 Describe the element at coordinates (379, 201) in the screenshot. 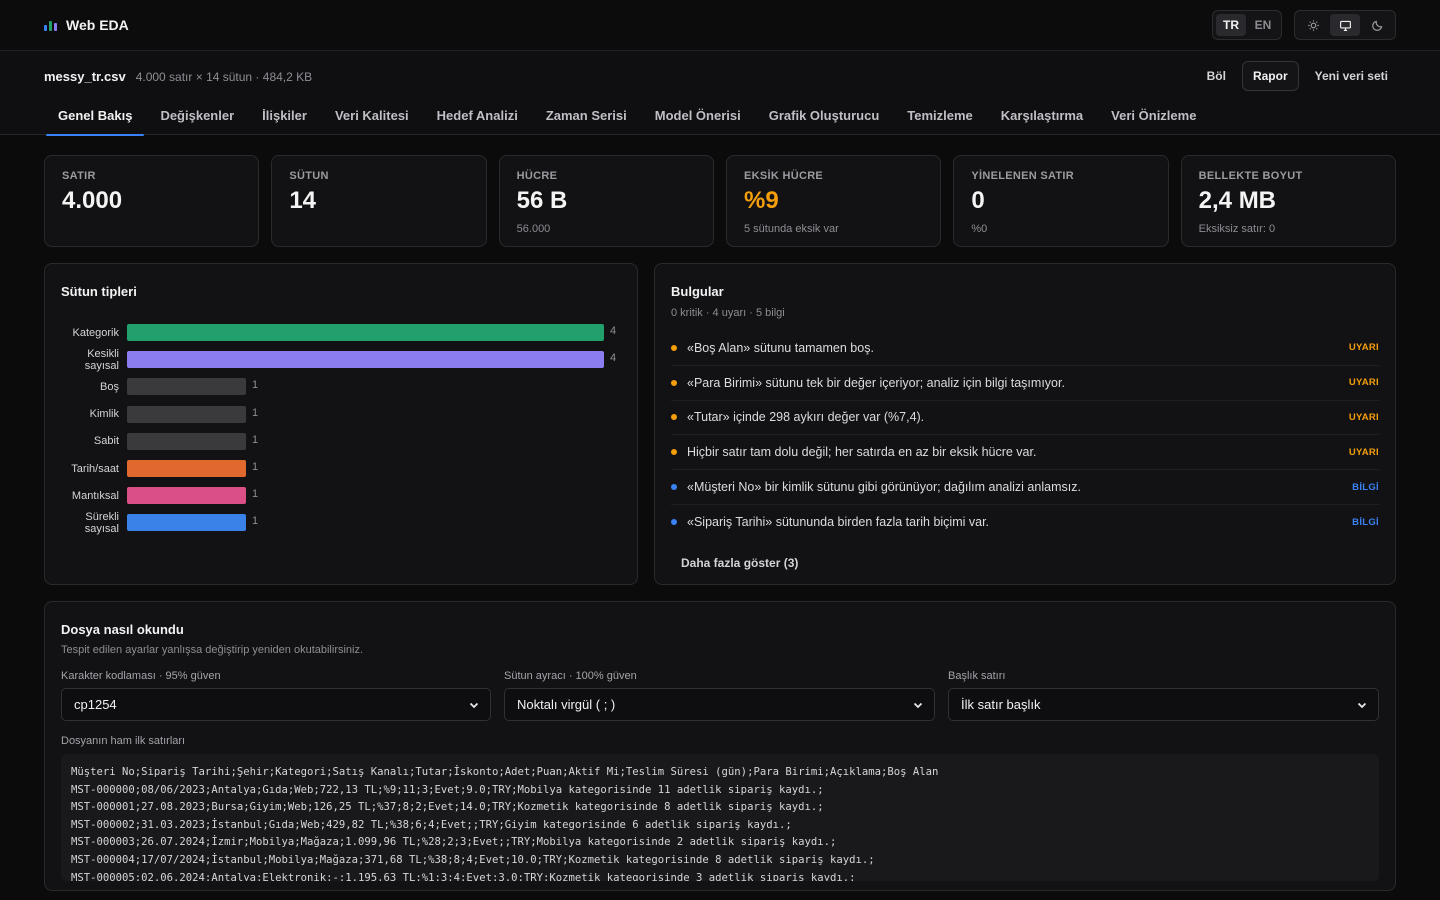

I see `stat-card-columns: SÜTUN 14` at that location.